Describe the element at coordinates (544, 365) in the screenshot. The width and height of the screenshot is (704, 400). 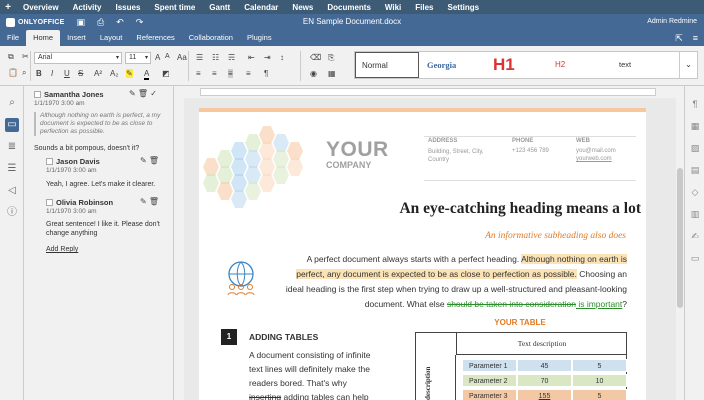
I see `table-cell: 45` at that location.